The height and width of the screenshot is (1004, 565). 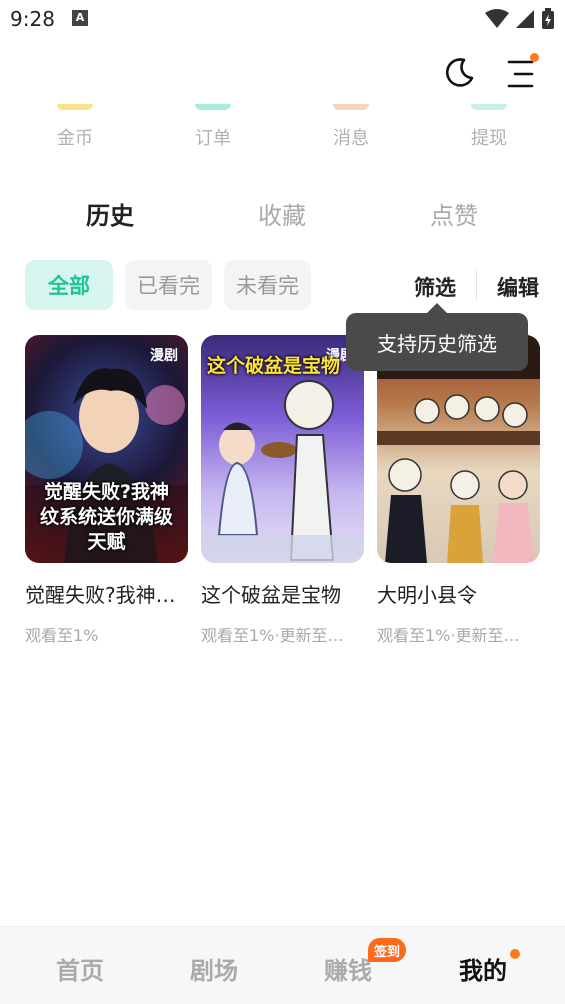 What do you see at coordinates (282, 965) in the screenshot?
I see `bottom-nav: 首页 剧场 赚钱 我的` at bounding box center [282, 965].